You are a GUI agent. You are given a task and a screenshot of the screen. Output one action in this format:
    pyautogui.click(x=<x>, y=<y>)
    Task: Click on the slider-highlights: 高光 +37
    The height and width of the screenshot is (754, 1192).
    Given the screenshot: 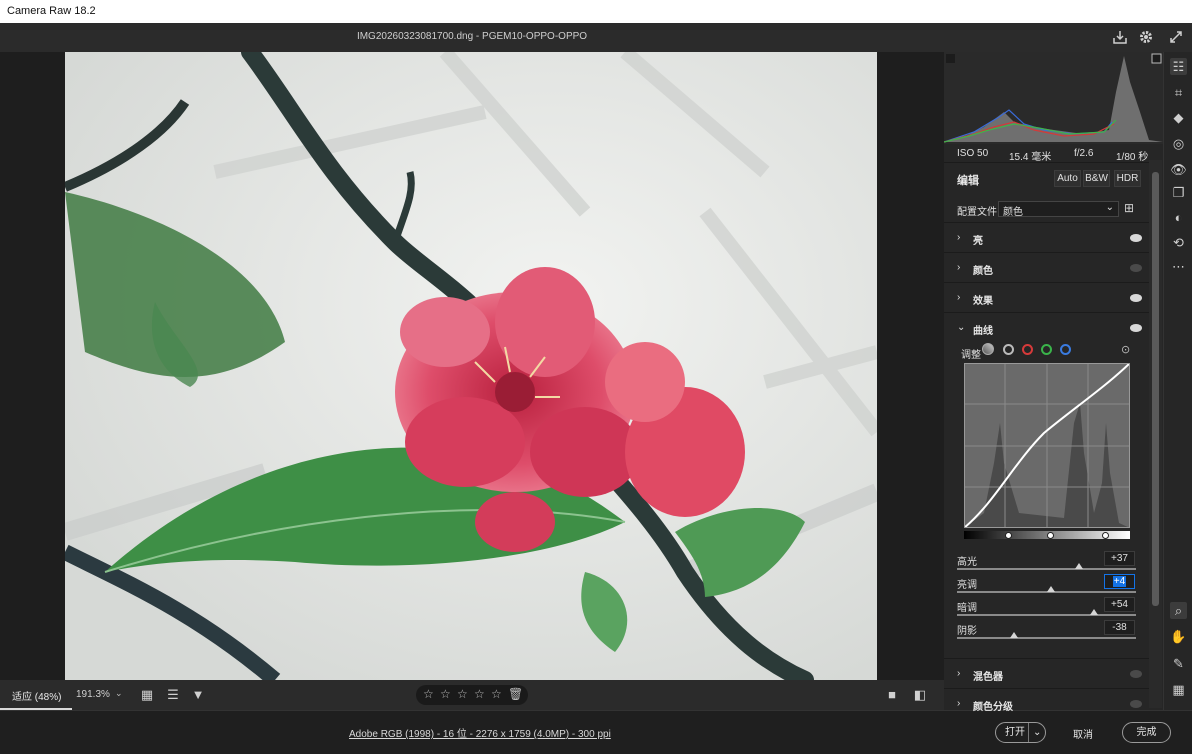 What is the action you would take?
    pyautogui.click(x=1047, y=563)
    